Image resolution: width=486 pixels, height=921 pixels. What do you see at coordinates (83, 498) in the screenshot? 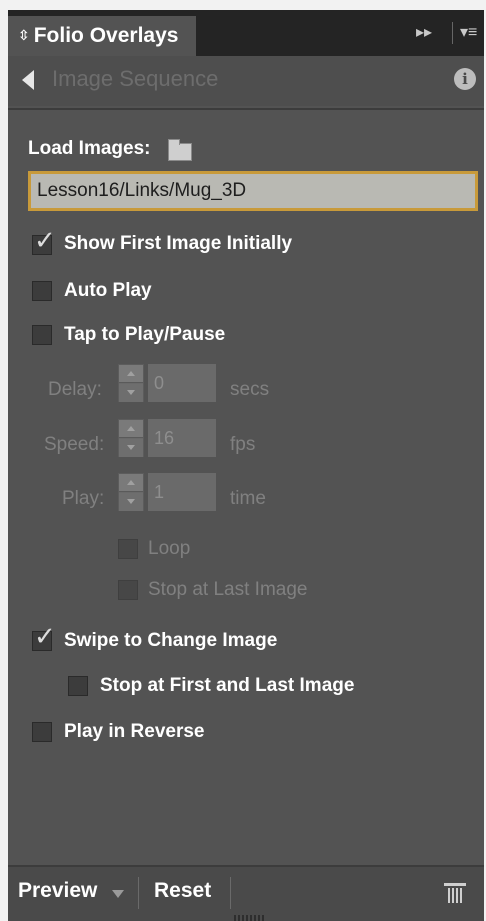
I see `play-label: Play:` at bounding box center [83, 498].